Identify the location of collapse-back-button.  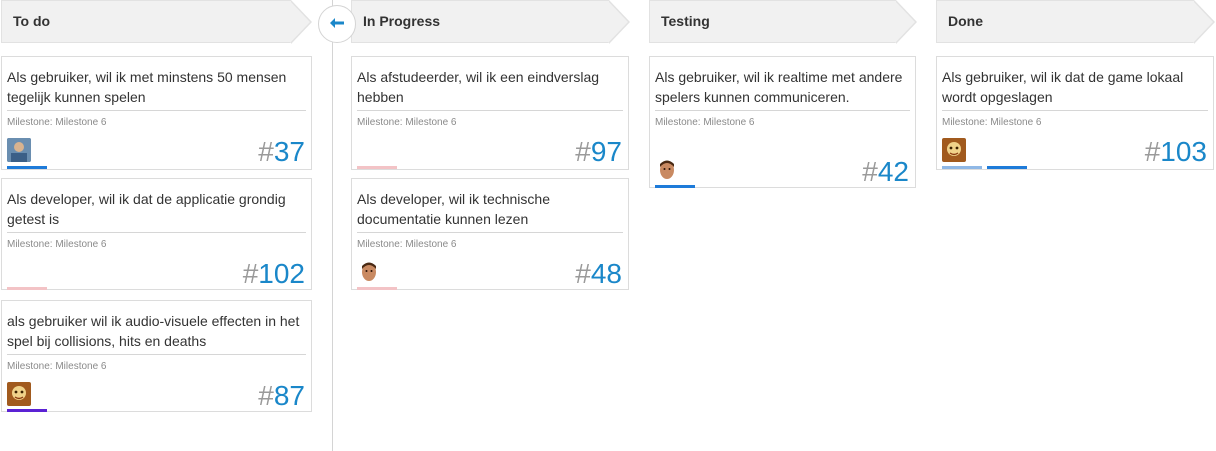
(337, 24).